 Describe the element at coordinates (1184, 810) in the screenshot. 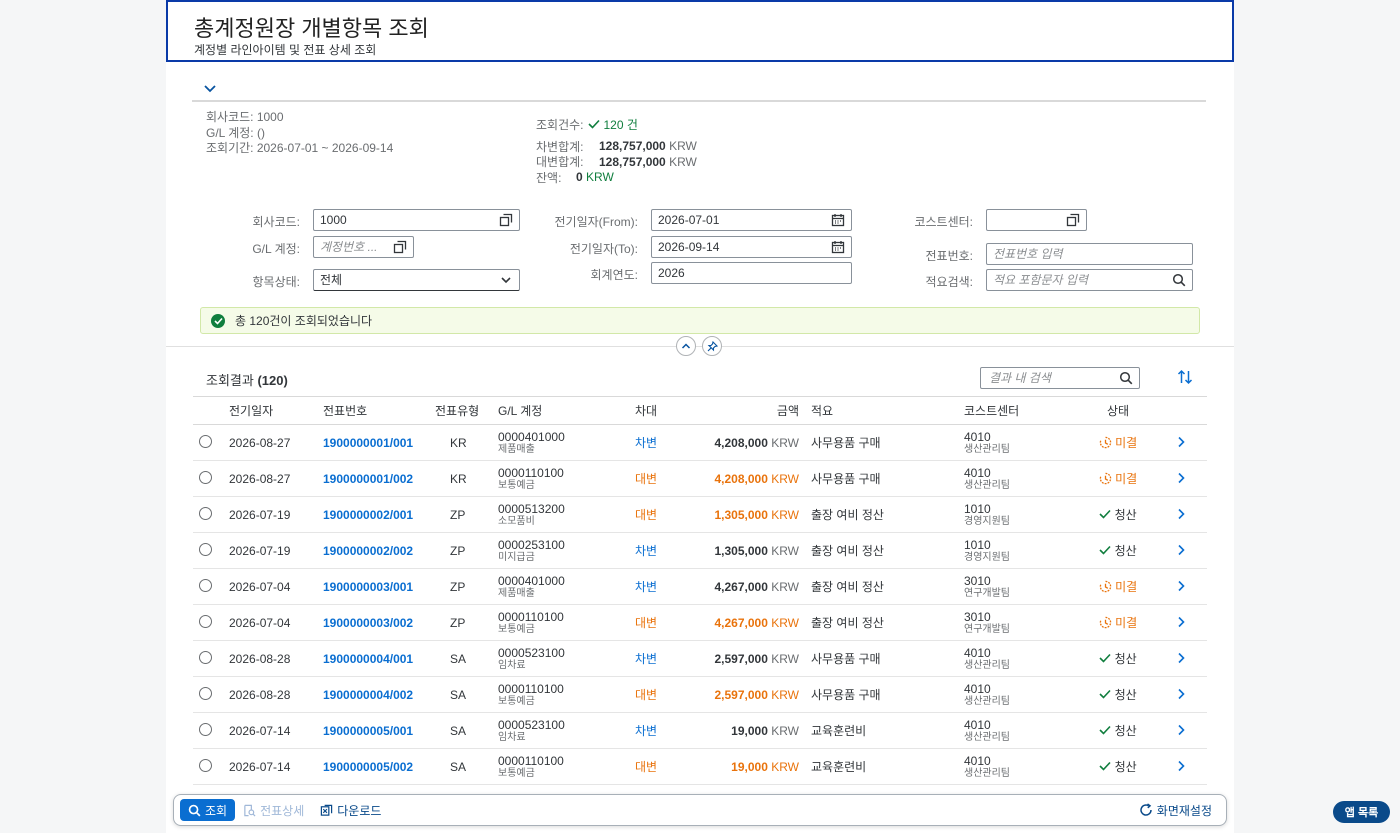

I see `reset-screen-label: 화면재설정` at that location.